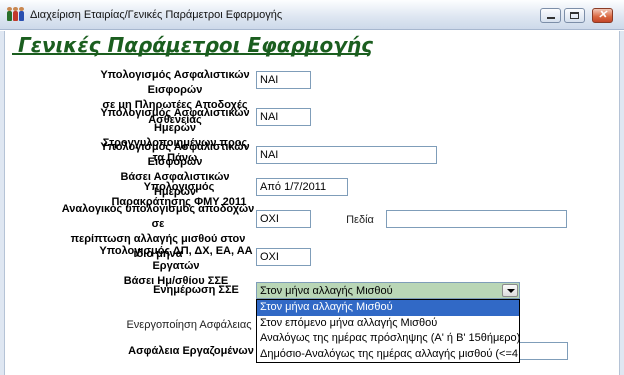  I want to click on label-line: Υπολογισμός ΔΠ, ΔΧ, ΕΑ, ΑΑ Εργατών, so click(176, 258).